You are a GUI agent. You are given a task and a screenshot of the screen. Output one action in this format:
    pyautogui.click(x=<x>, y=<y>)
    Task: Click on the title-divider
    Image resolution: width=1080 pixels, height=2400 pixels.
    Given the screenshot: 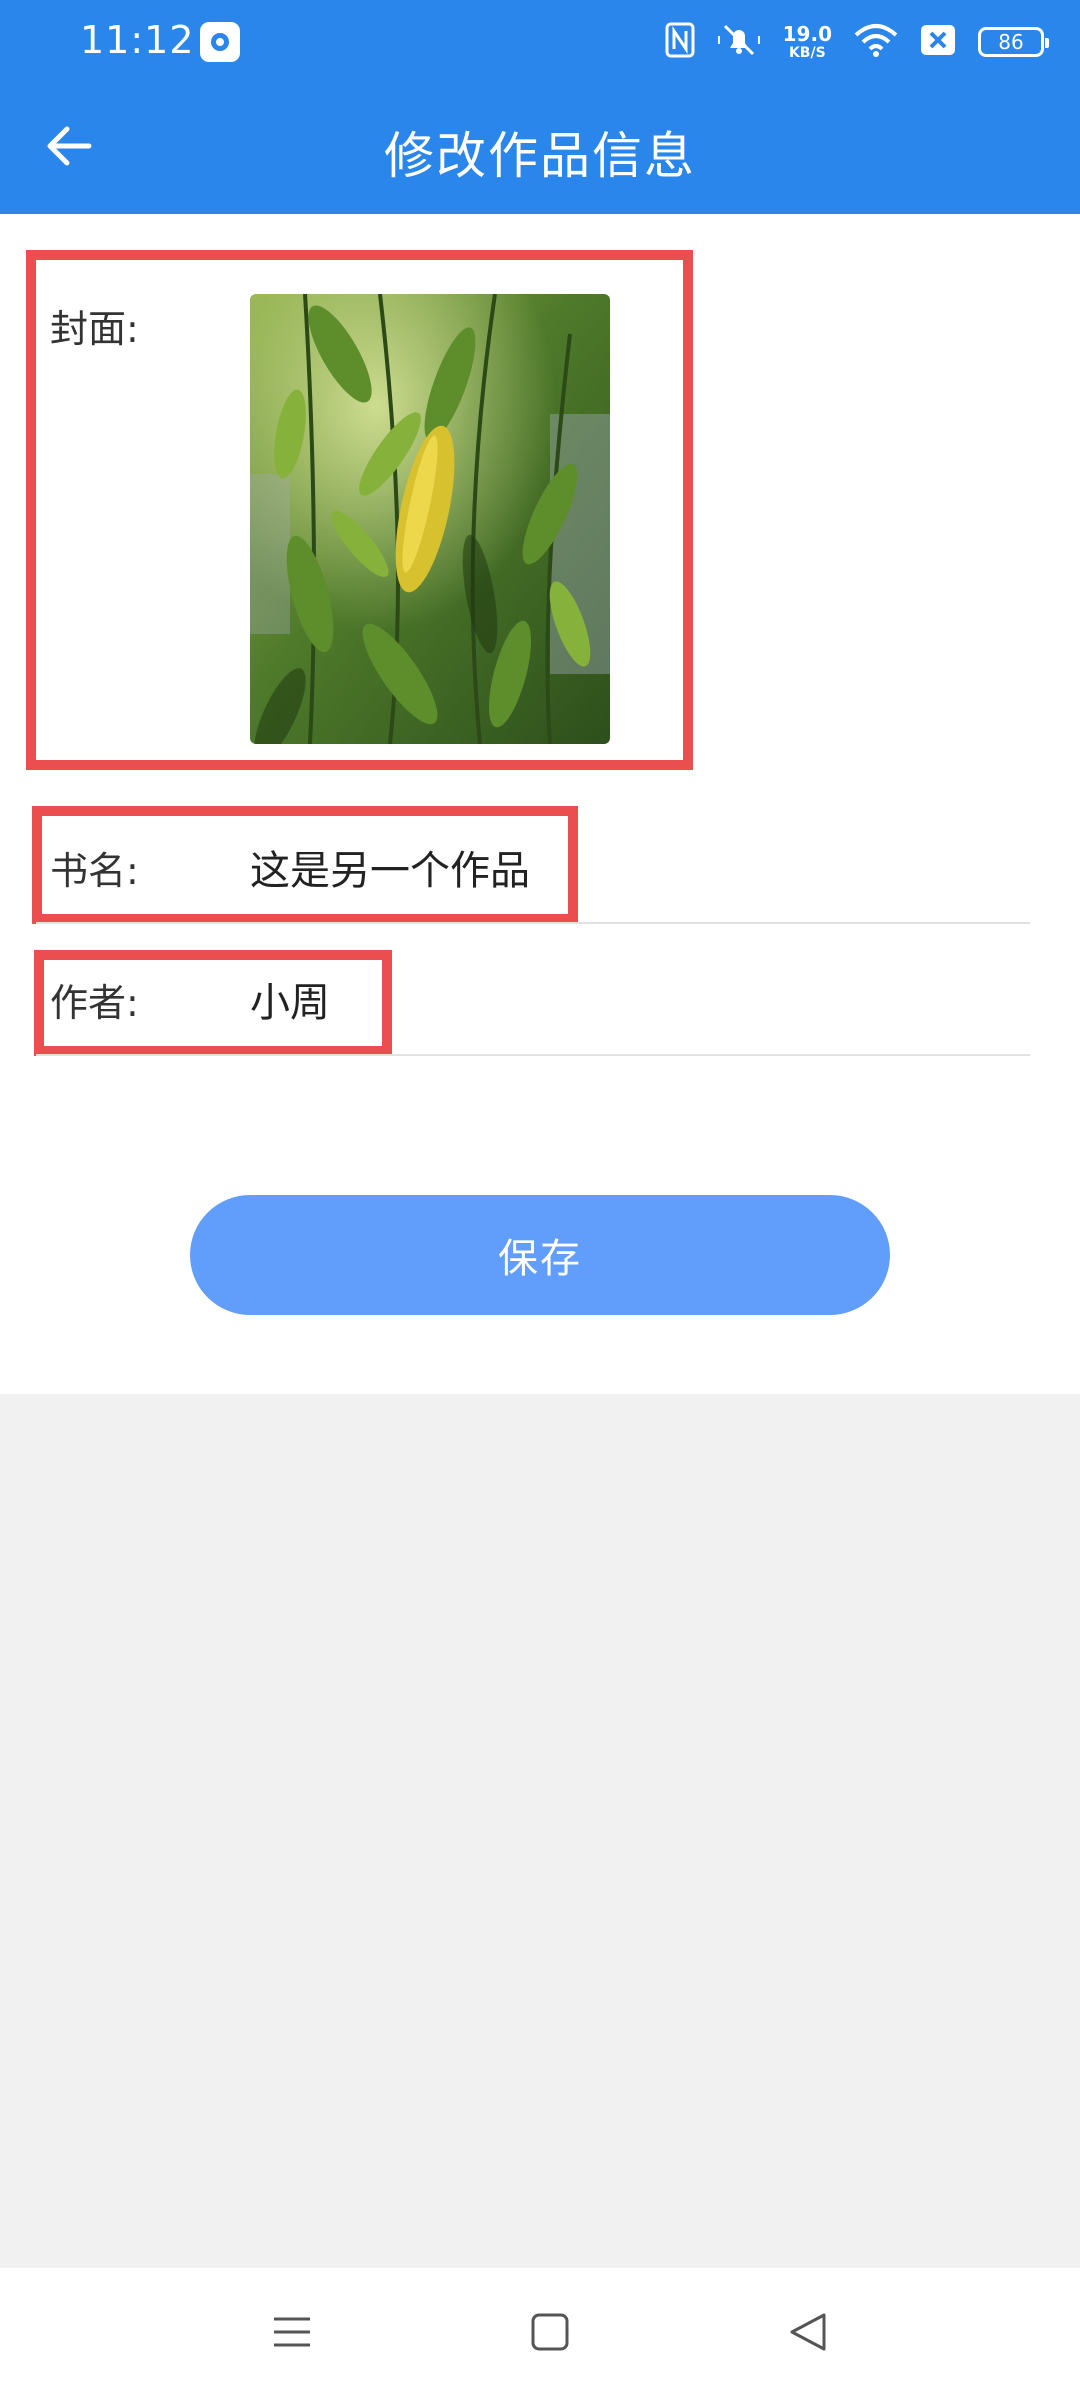 What is the action you would take?
    pyautogui.click(x=533, y=923)
    